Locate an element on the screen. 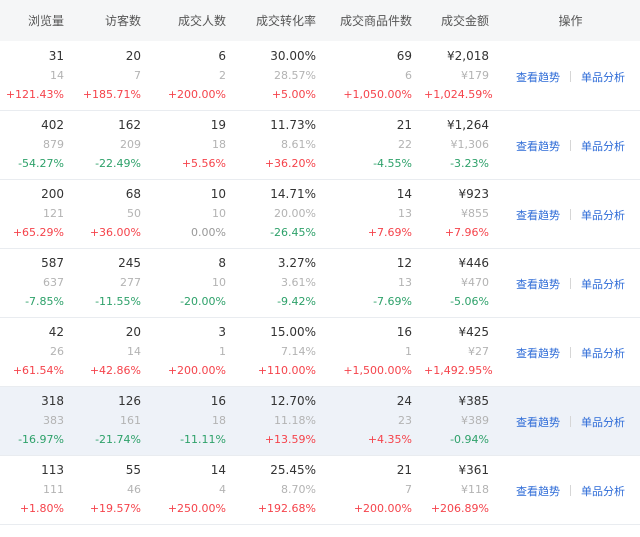 Image resolution: width=640 pixels, height=537 pixels. previous-value: 7 is located at coordinates (137, 75).